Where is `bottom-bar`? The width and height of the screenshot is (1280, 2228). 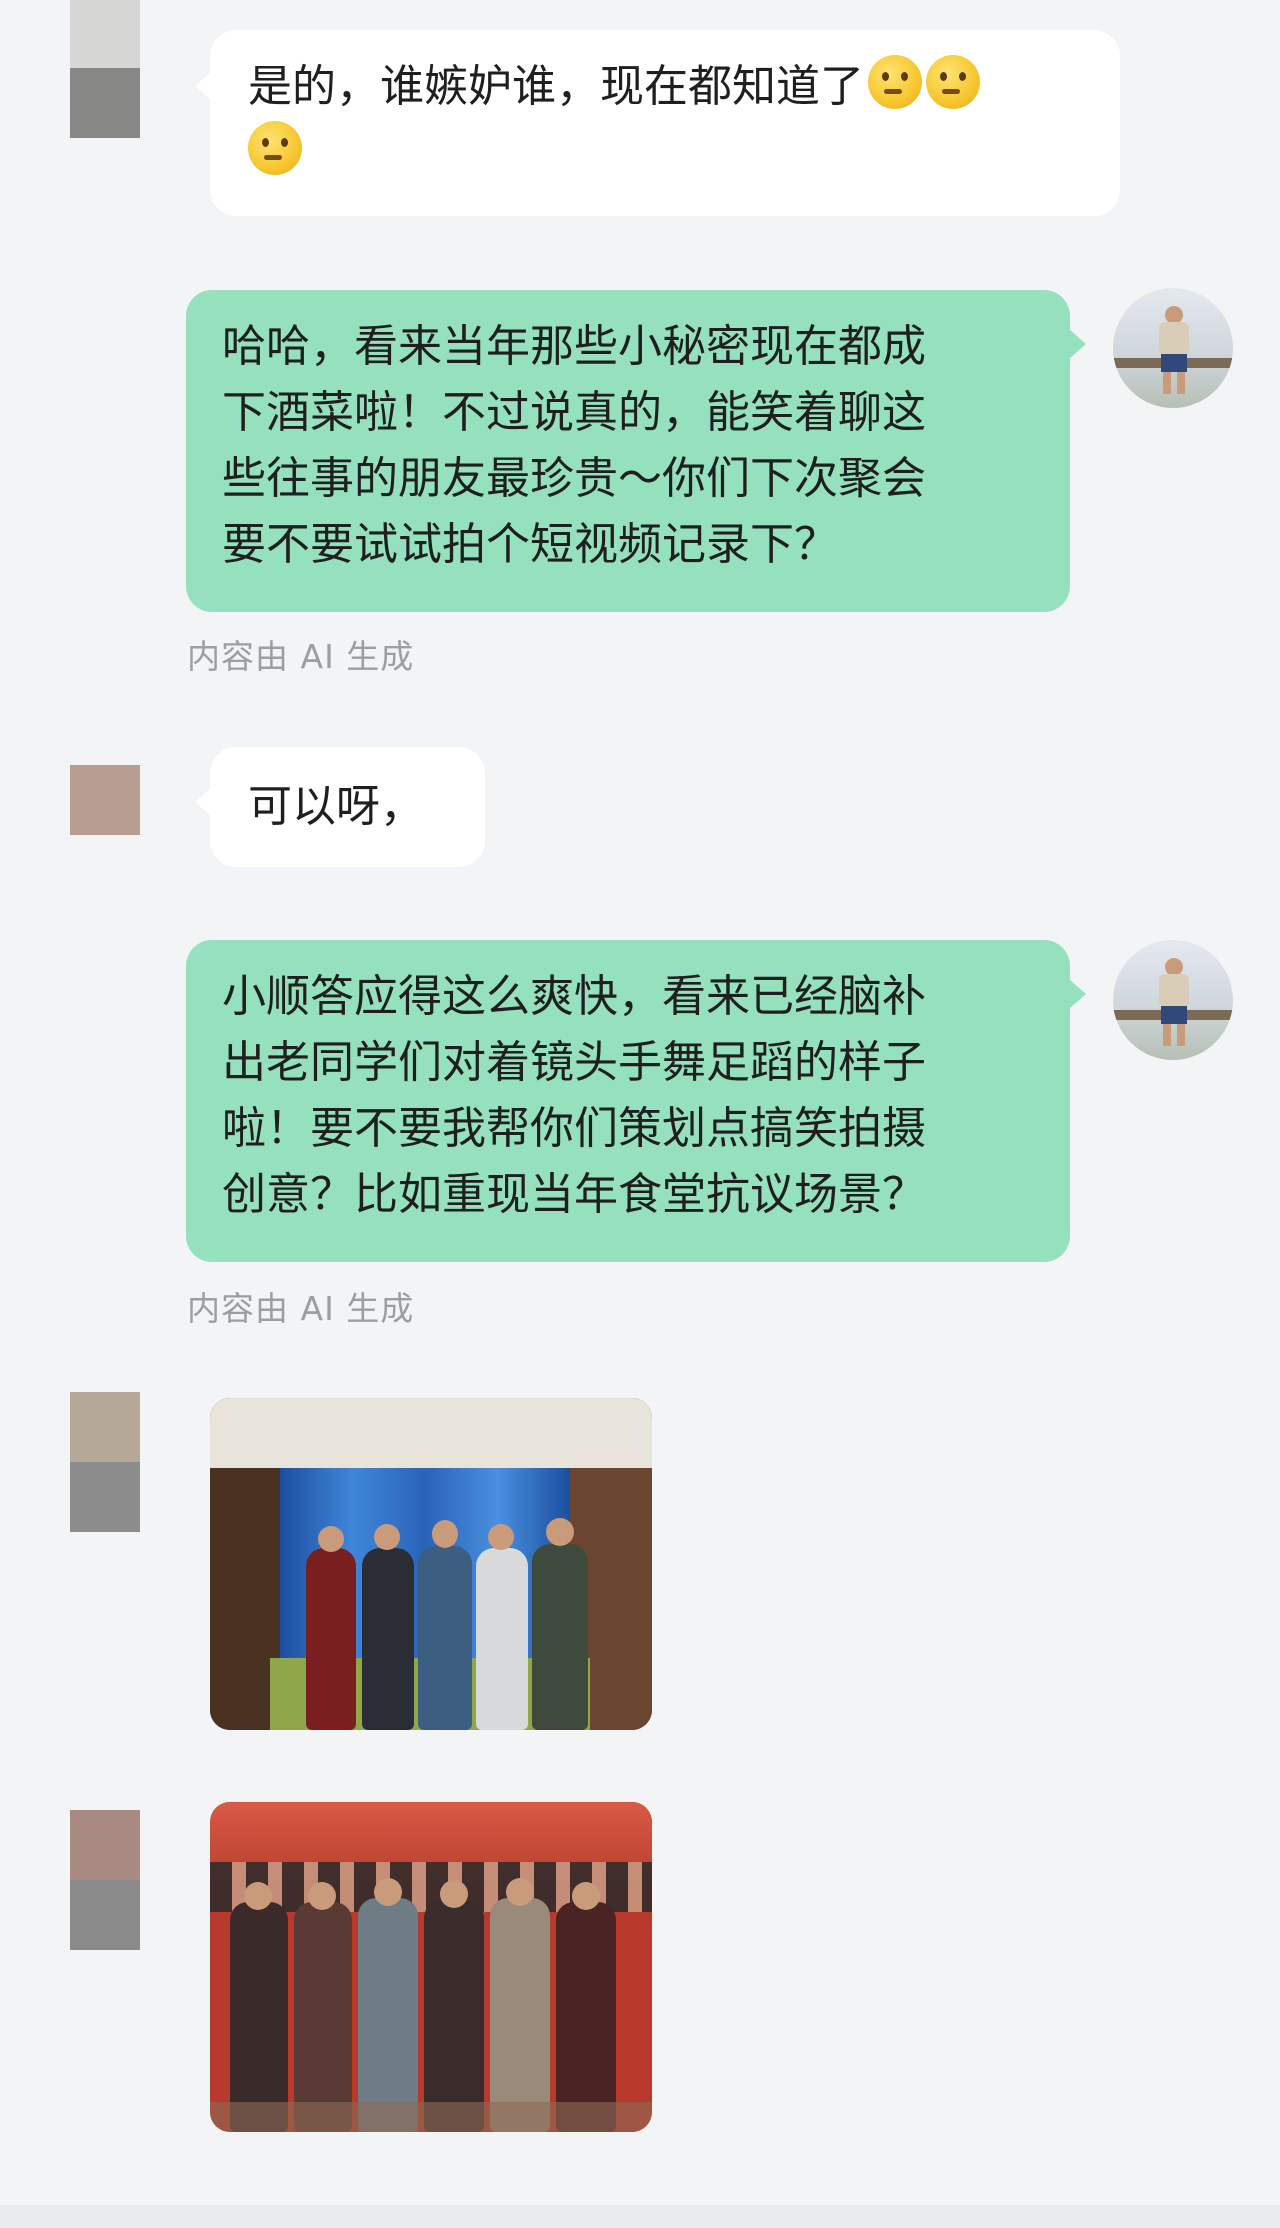 bottom-bar is located at coordinates (640, 2216).